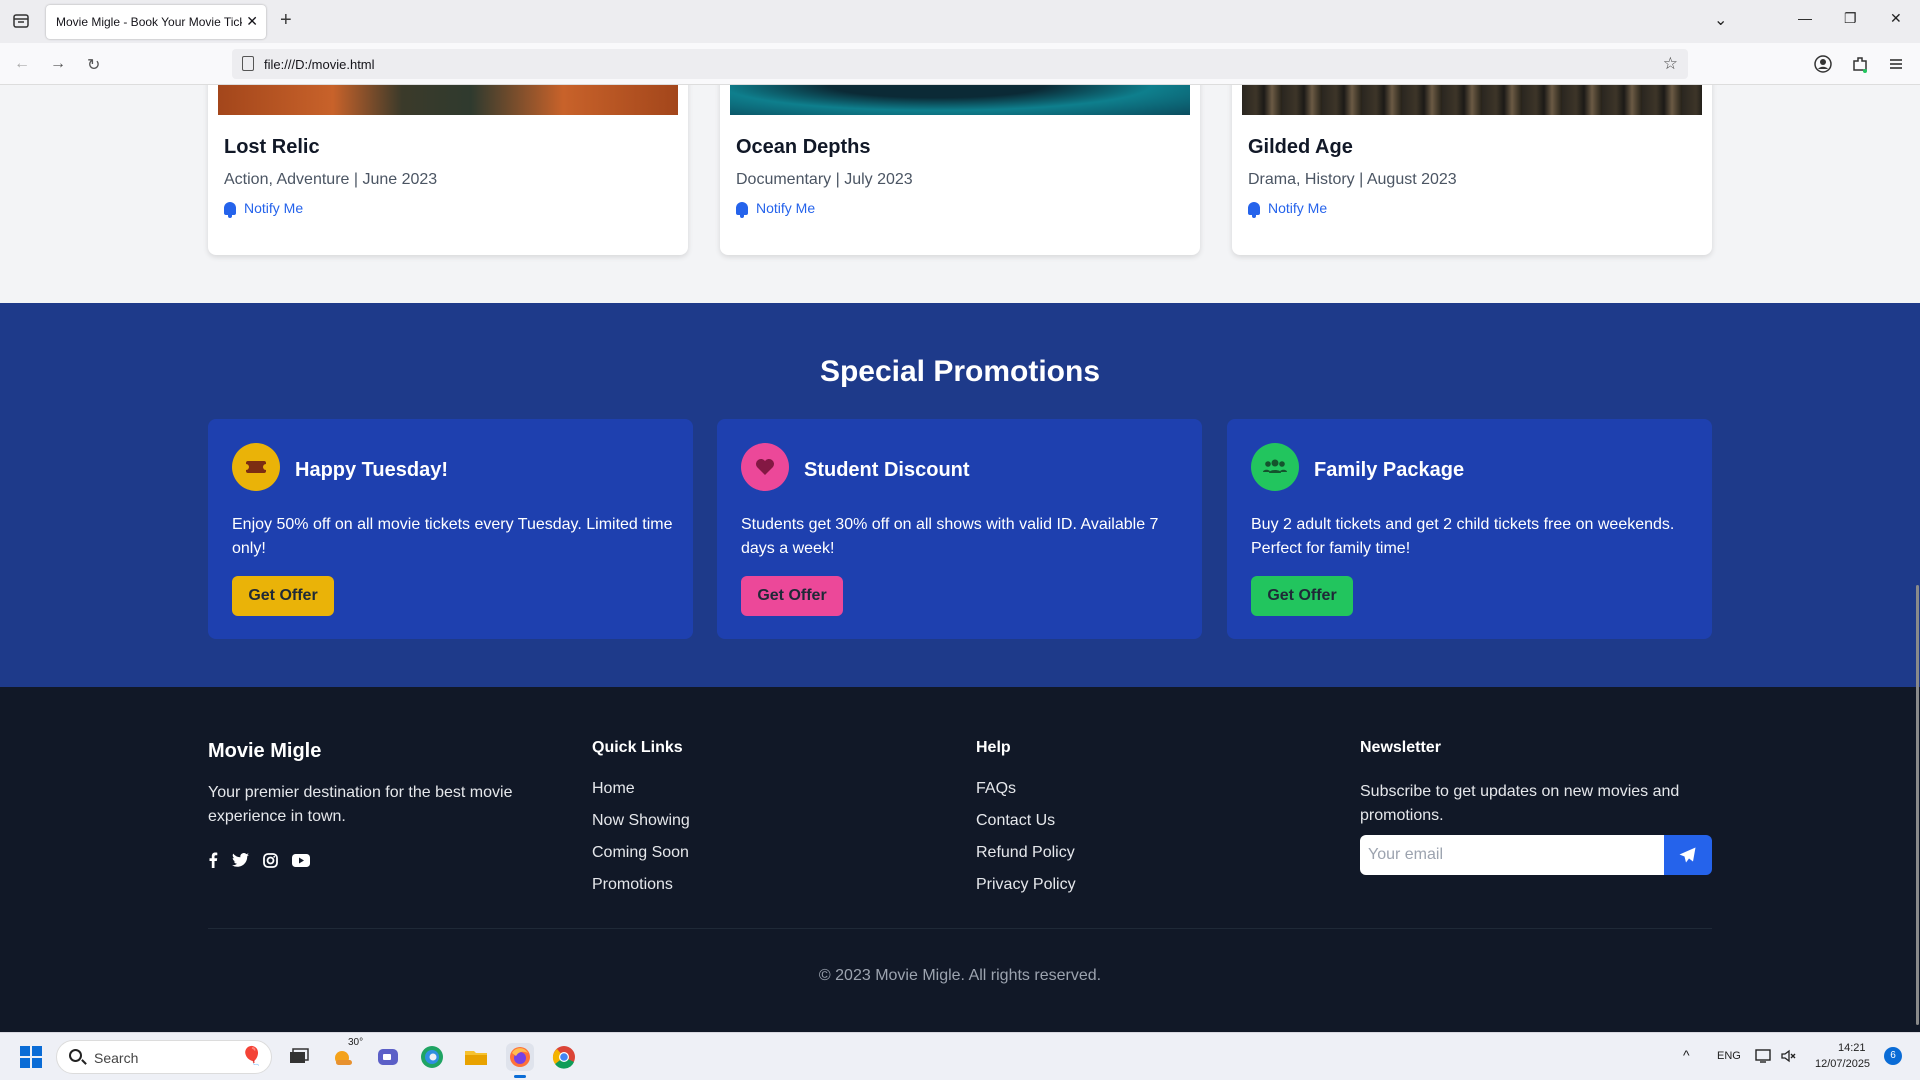 The height and width of the screenshot is (1080, 1920). Describe the element at coordinates (240, 860) in the screenshot. I see `twitter-icon` at that location.